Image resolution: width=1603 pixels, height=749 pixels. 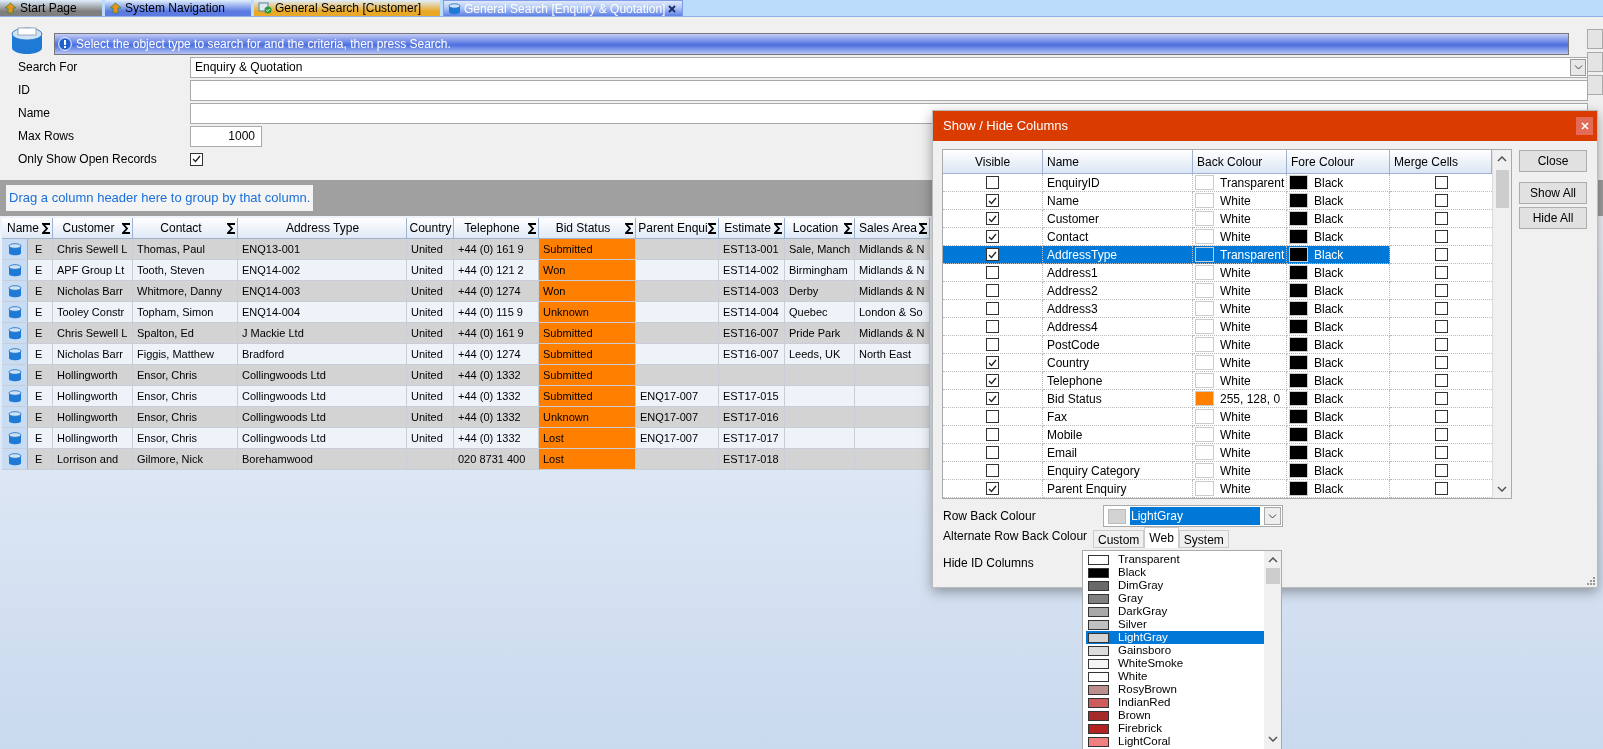 What do you see at coordinates (1217, 201) in the screenshot?
I see `column-row: Name White Black` at bounding box center [1217, 201].